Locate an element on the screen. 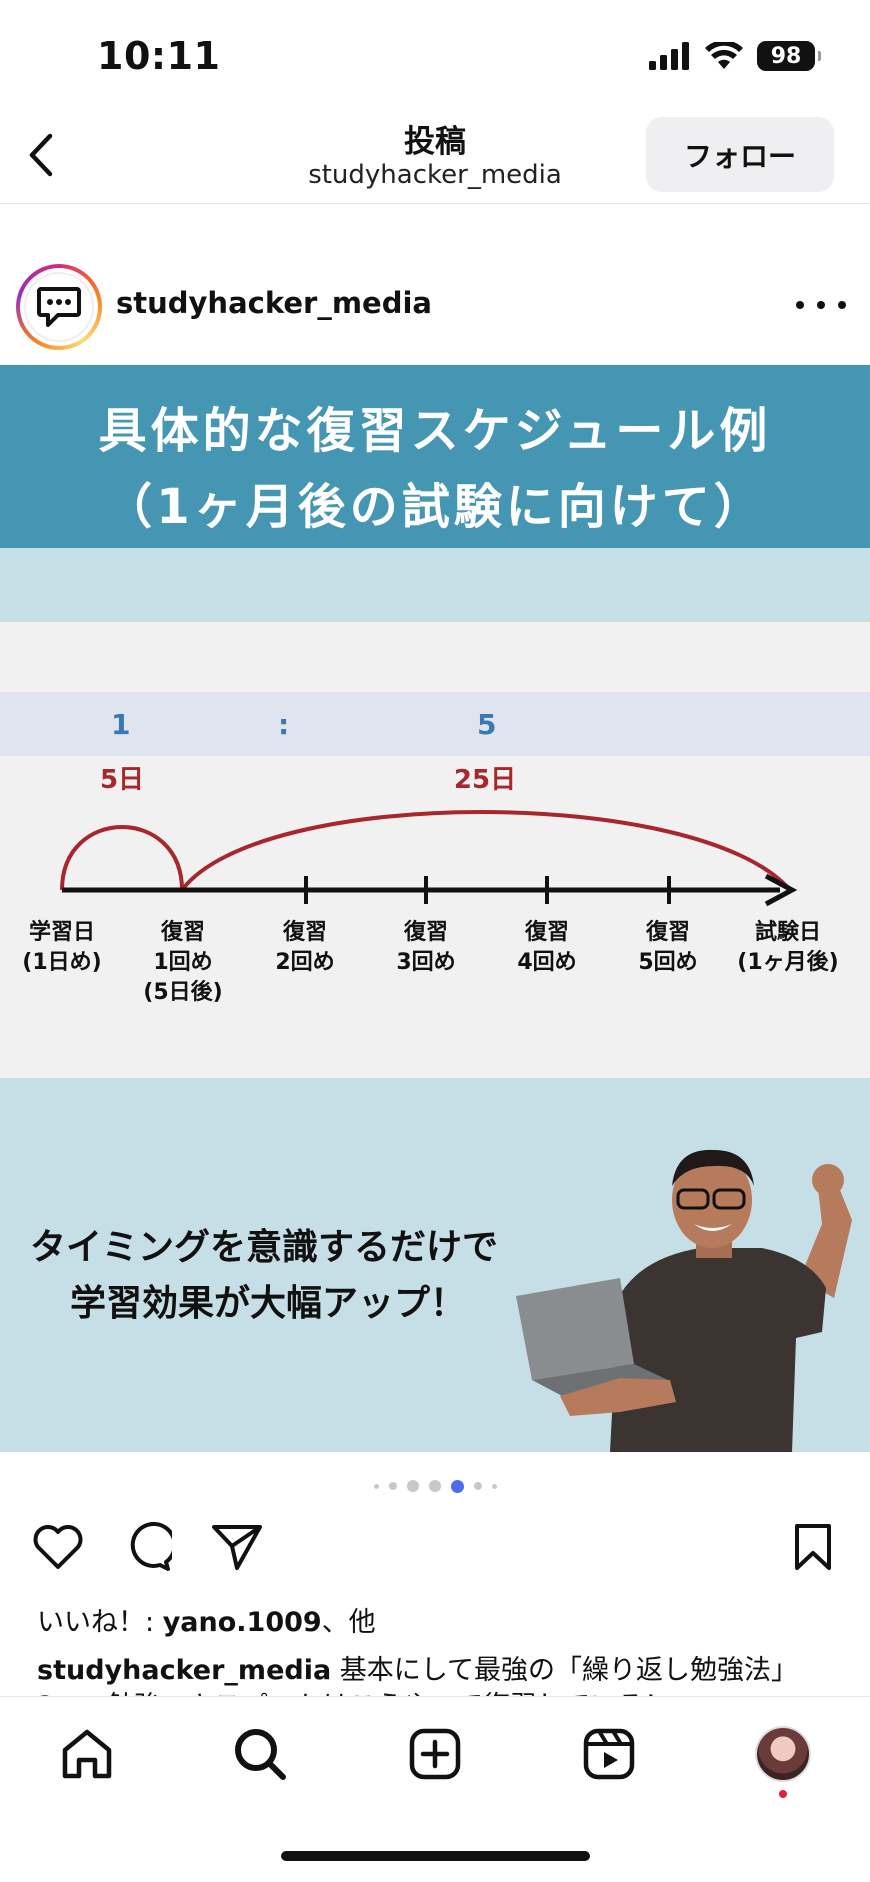 The height and width of the screenshot is (1882, 870). tab-home is located at coordinates (87, 1754).